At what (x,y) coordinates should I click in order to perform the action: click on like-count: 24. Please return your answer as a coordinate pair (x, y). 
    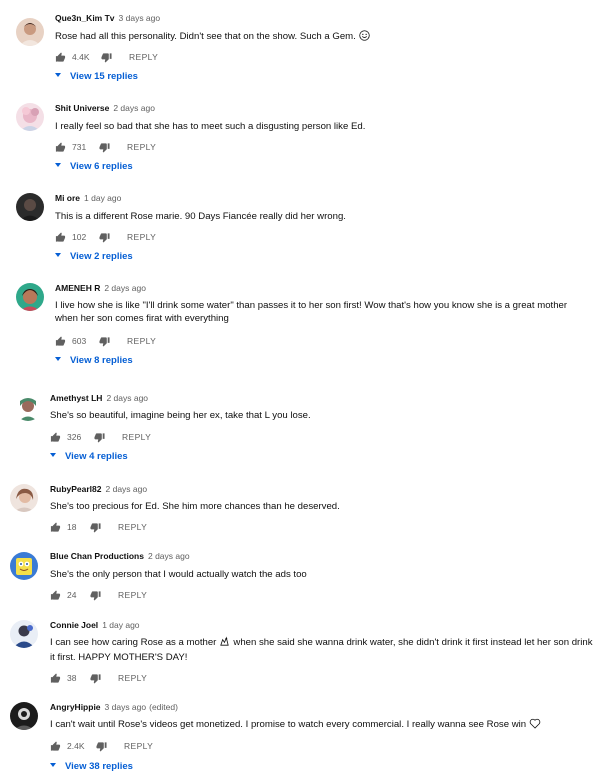
    Looking at the image, I should click on (72, 595).